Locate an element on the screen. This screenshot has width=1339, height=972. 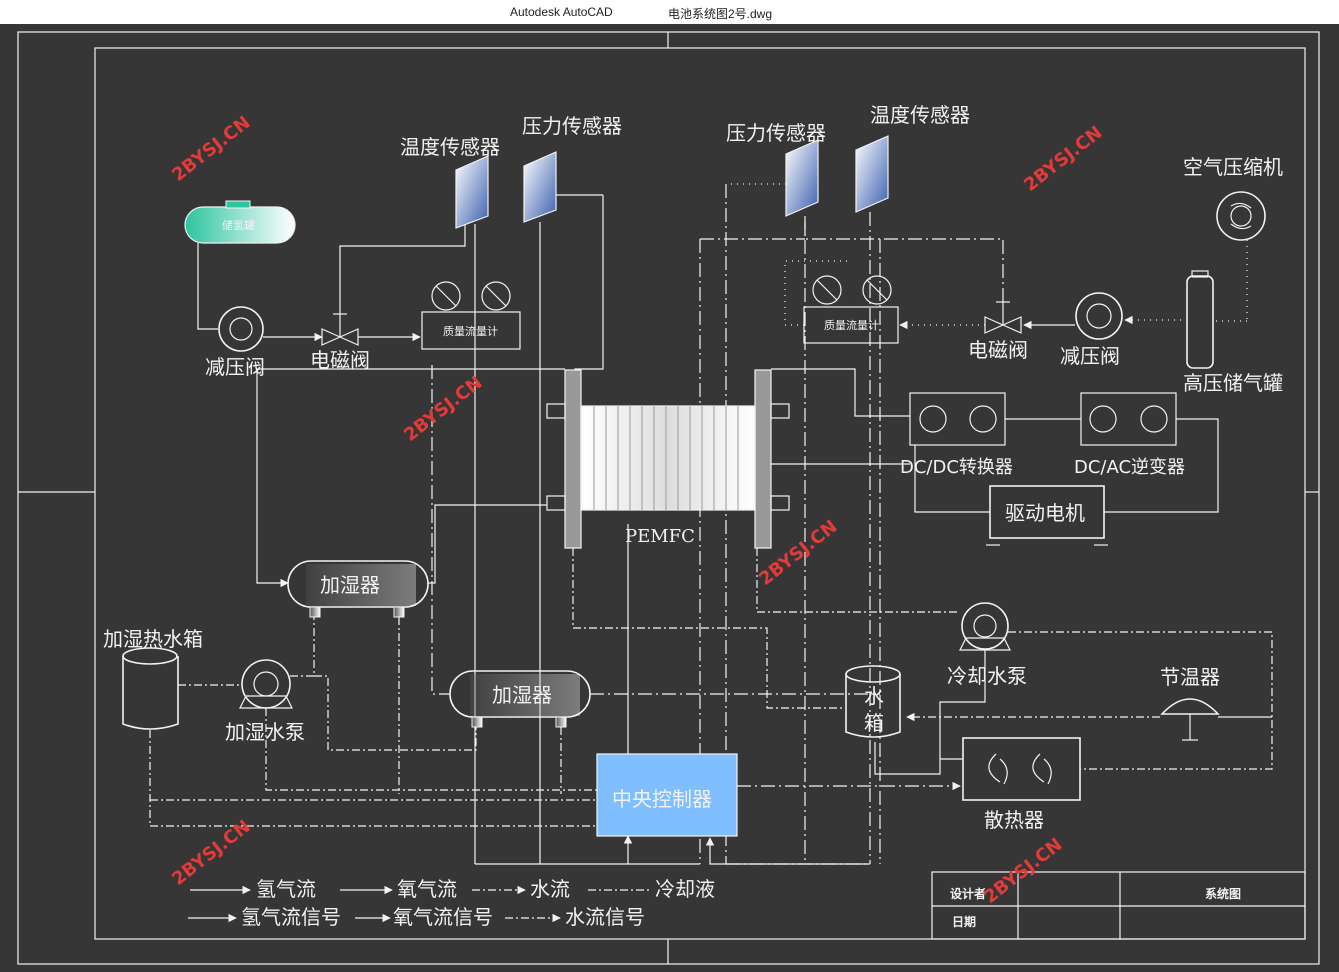
pressure-sensor-left is located at coordinates (540, 187).